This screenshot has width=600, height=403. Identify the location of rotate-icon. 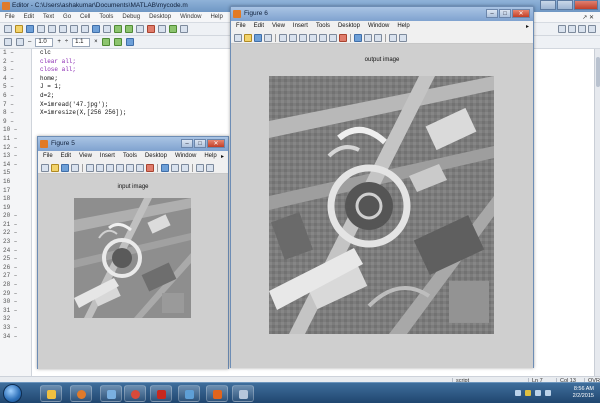
(323, 37).